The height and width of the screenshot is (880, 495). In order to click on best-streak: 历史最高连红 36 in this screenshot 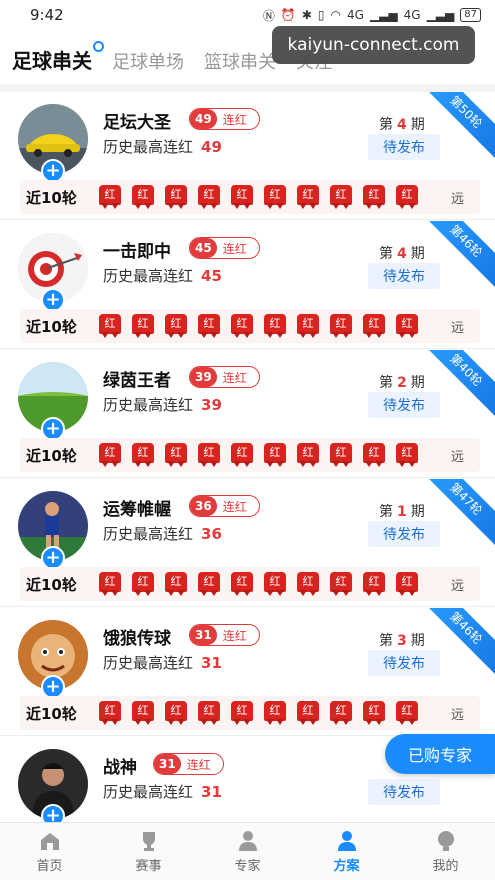, I will do `click(162, 533)`.